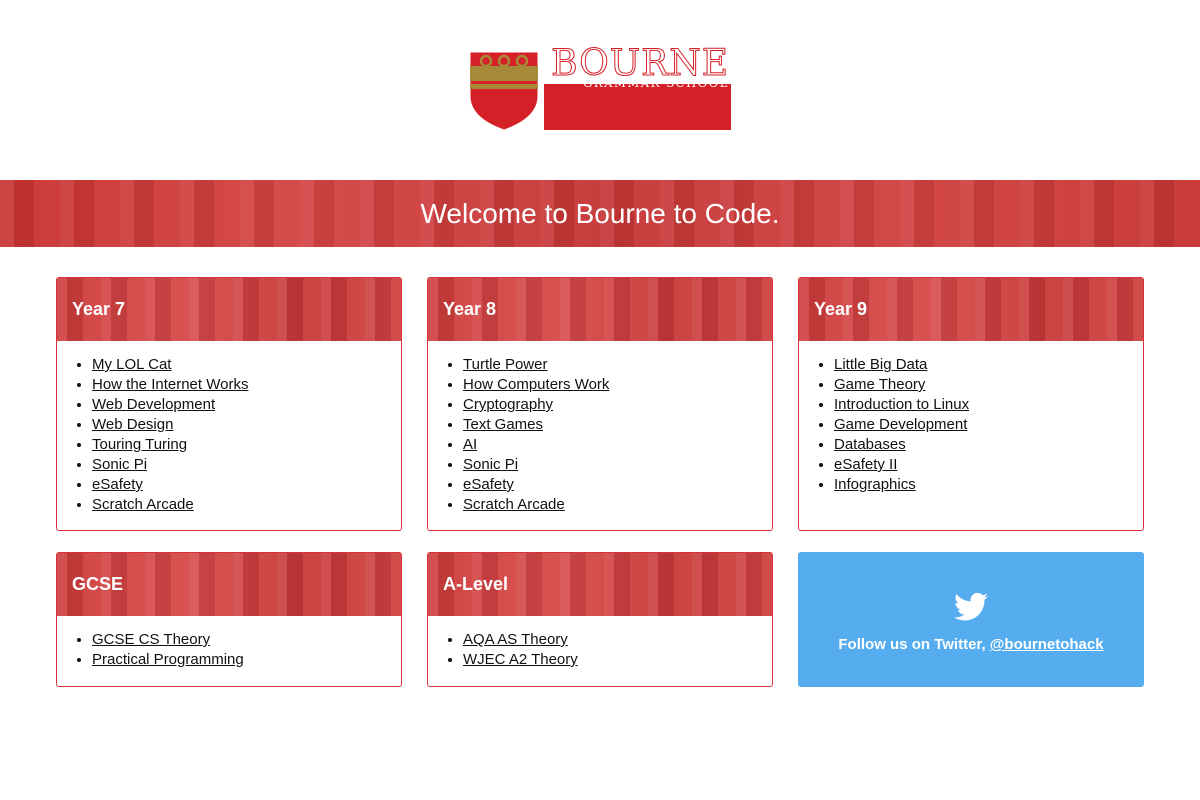 This screenshot has width=1200, height=800. I want to click on twitter-handle-link: @bournetohack, so click(1047, 644).